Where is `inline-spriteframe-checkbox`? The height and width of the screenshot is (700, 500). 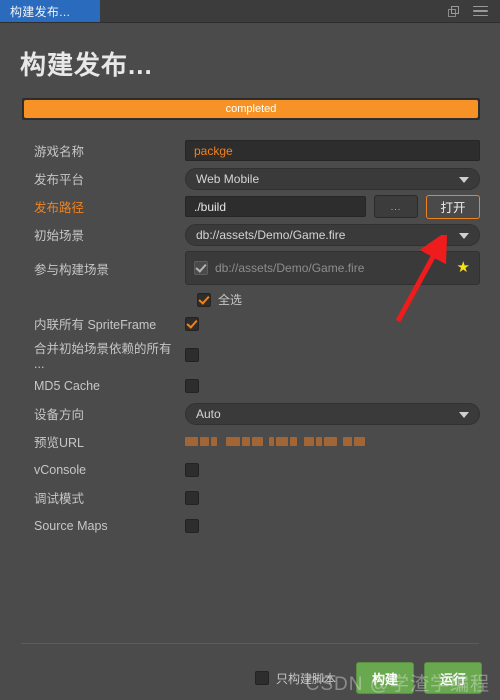
inline-spriteframe-checkbox is located at coordinates (192, 323).